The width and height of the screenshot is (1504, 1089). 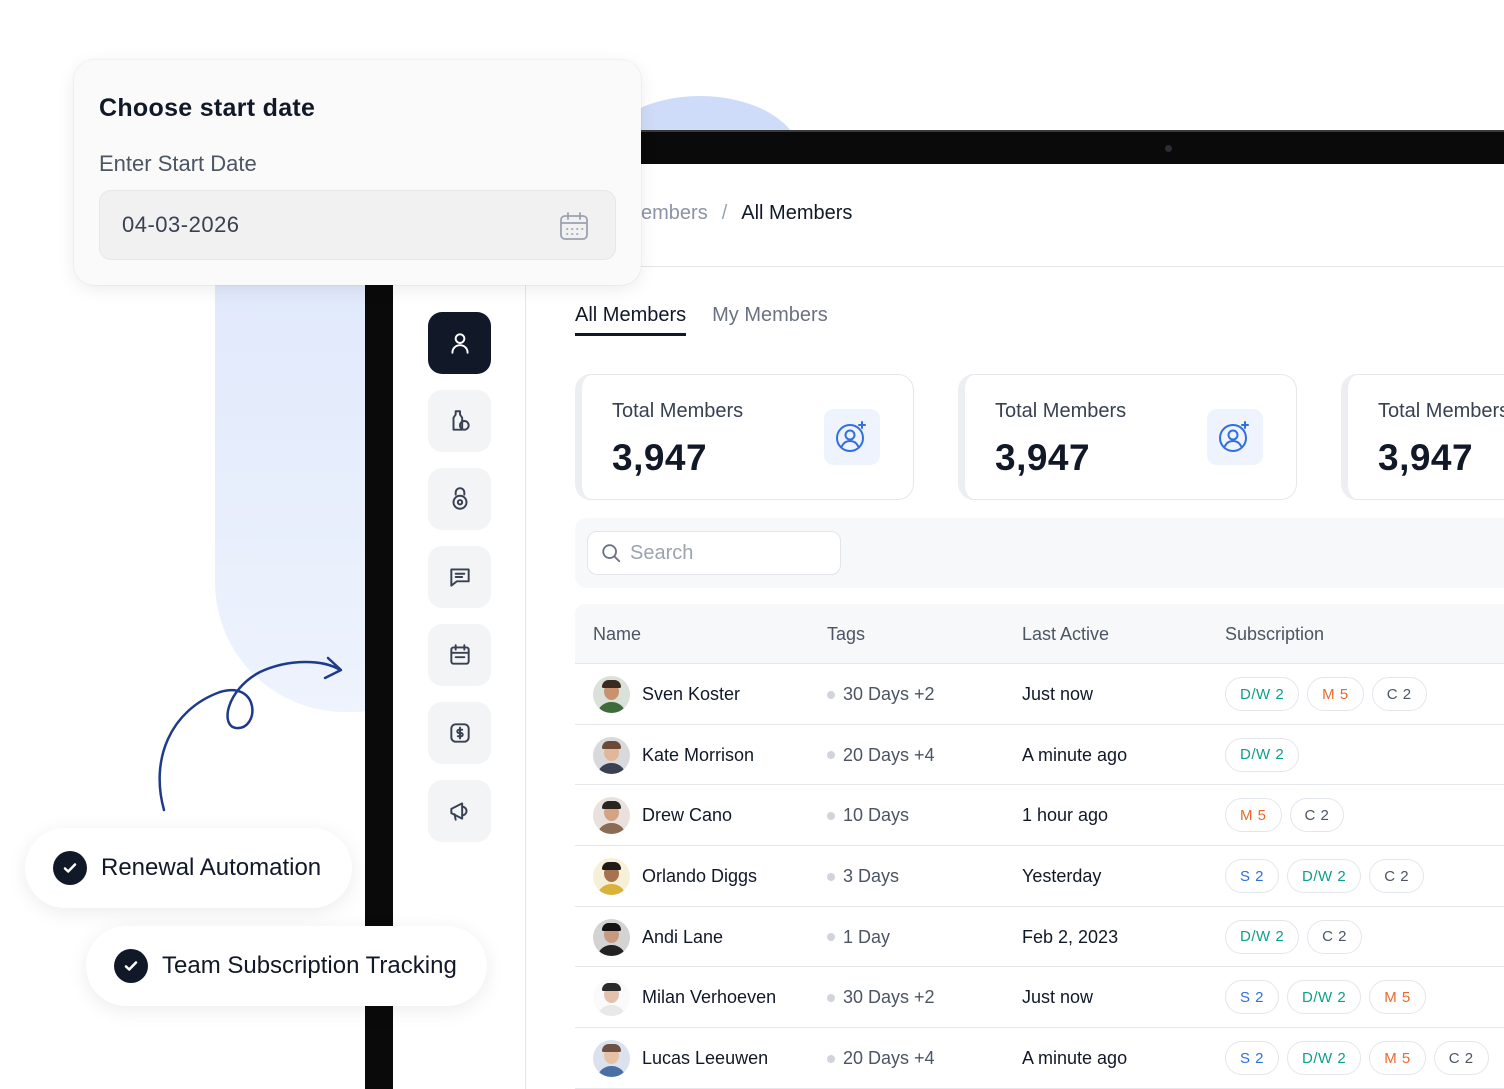 I want to click on table-row: Orlando Diggs 3 Days Yesterday S 2 D/W 2C 2, so click(x=1039, y=876).